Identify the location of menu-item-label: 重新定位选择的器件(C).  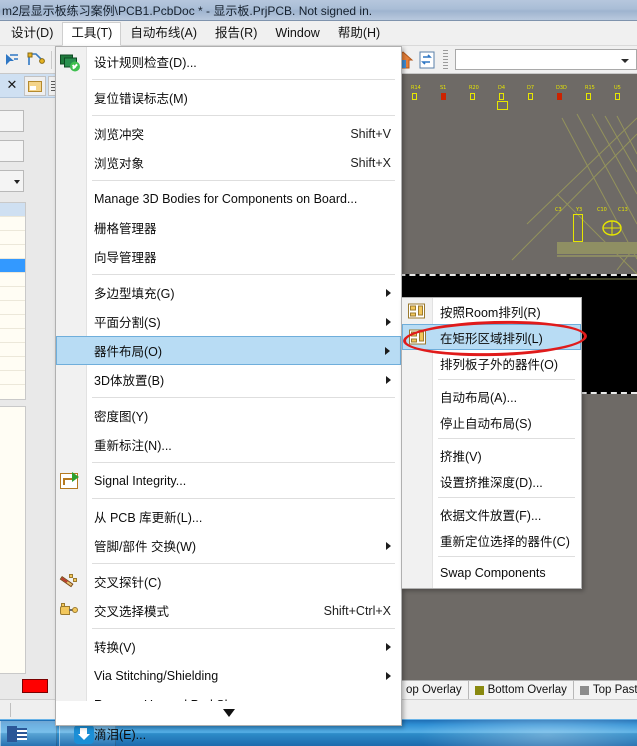
(505, 541).